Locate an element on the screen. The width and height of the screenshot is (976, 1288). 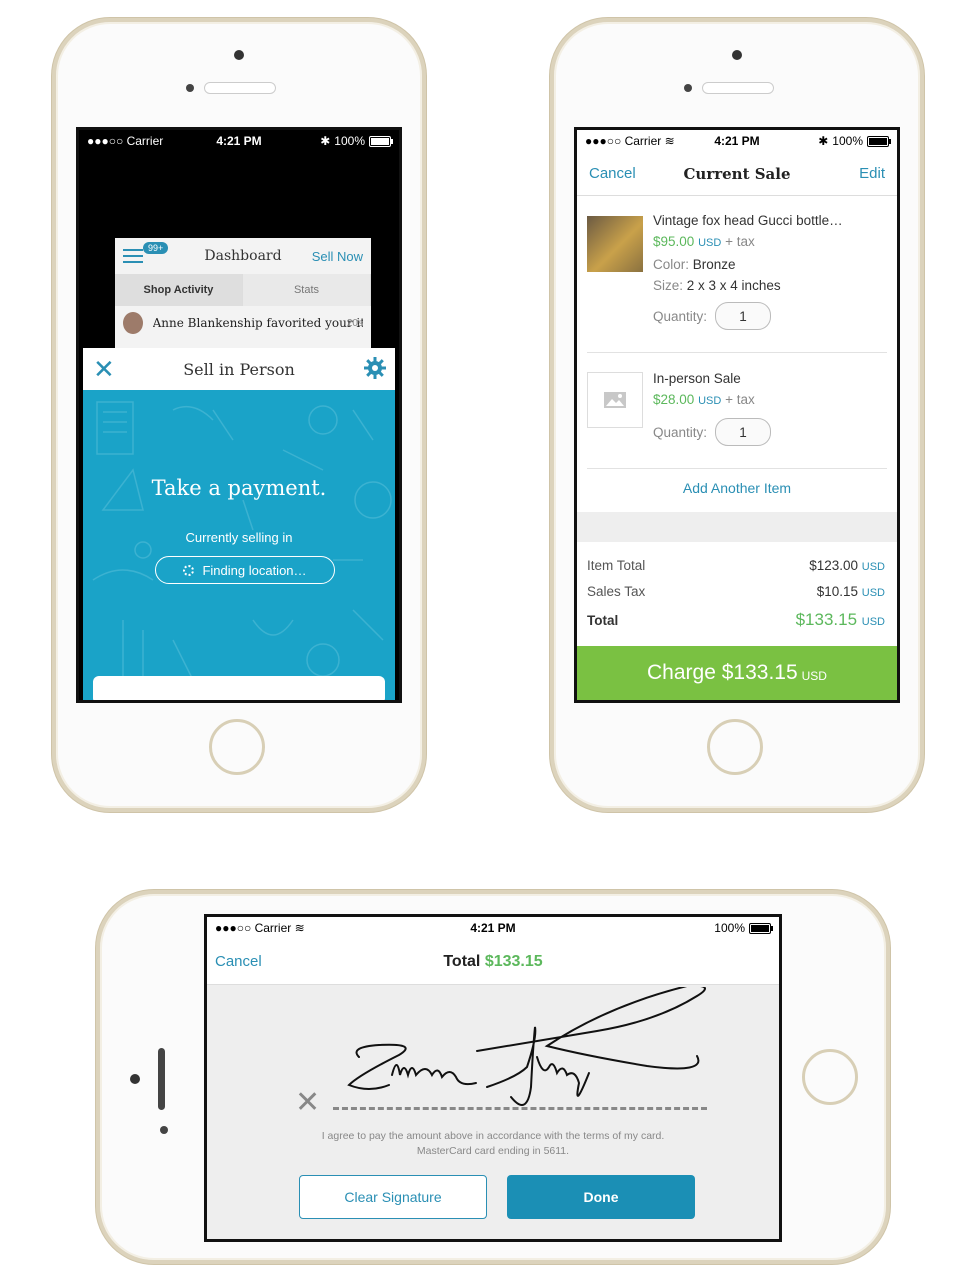
section-divider is located at coordinates (737, 527).